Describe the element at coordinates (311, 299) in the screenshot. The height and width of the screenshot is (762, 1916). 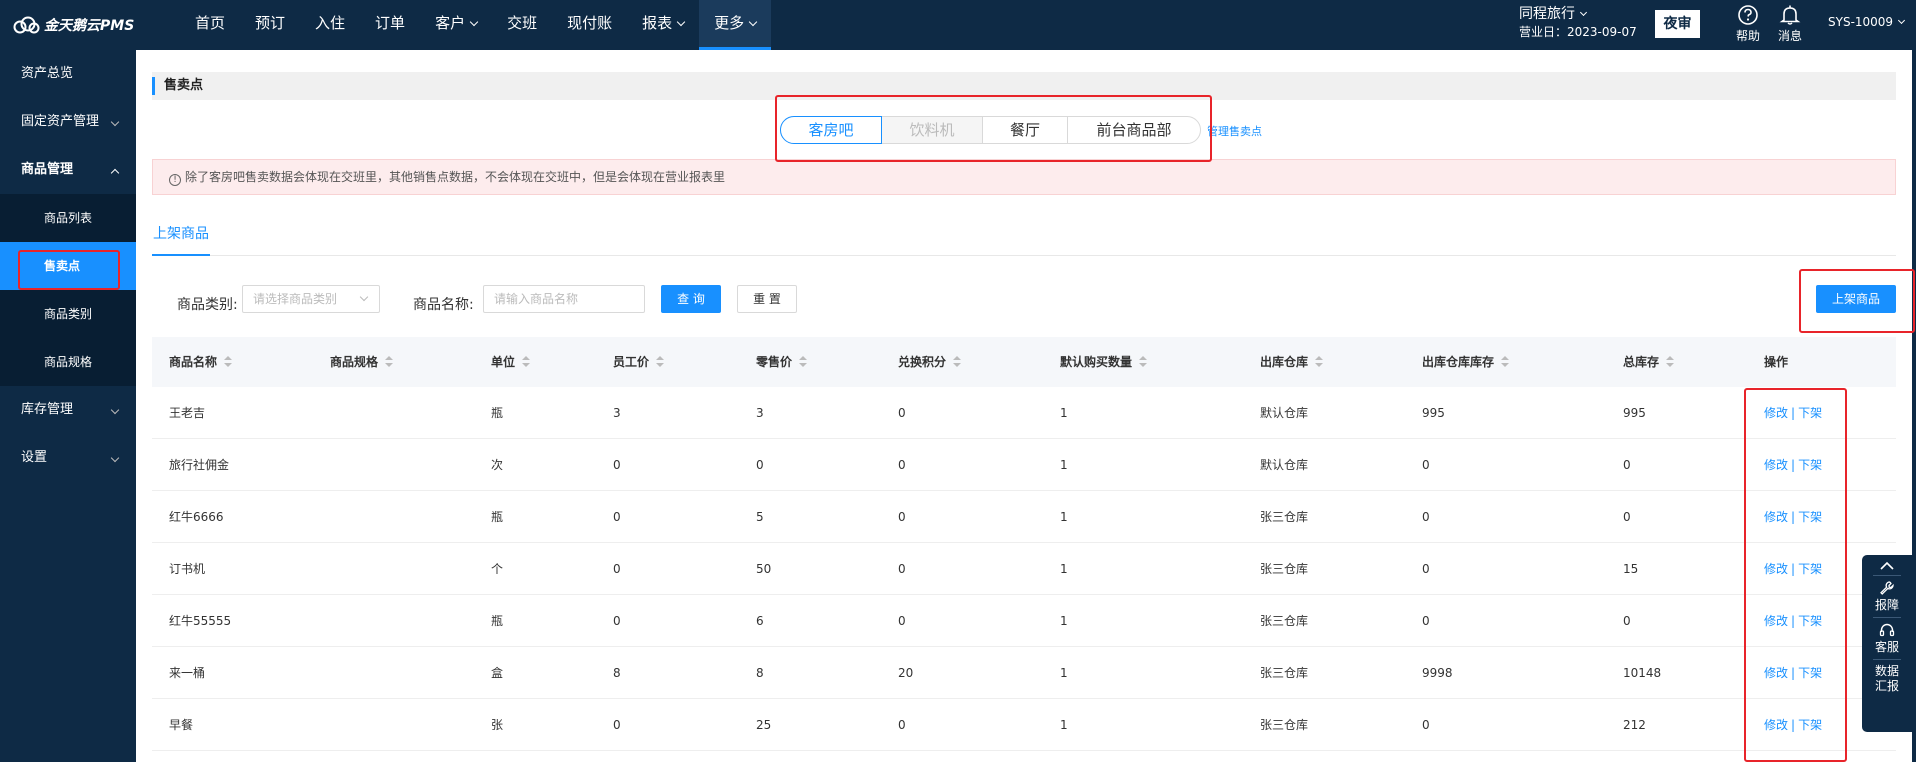
I see `category-select: 请选择商品类别` at that location.